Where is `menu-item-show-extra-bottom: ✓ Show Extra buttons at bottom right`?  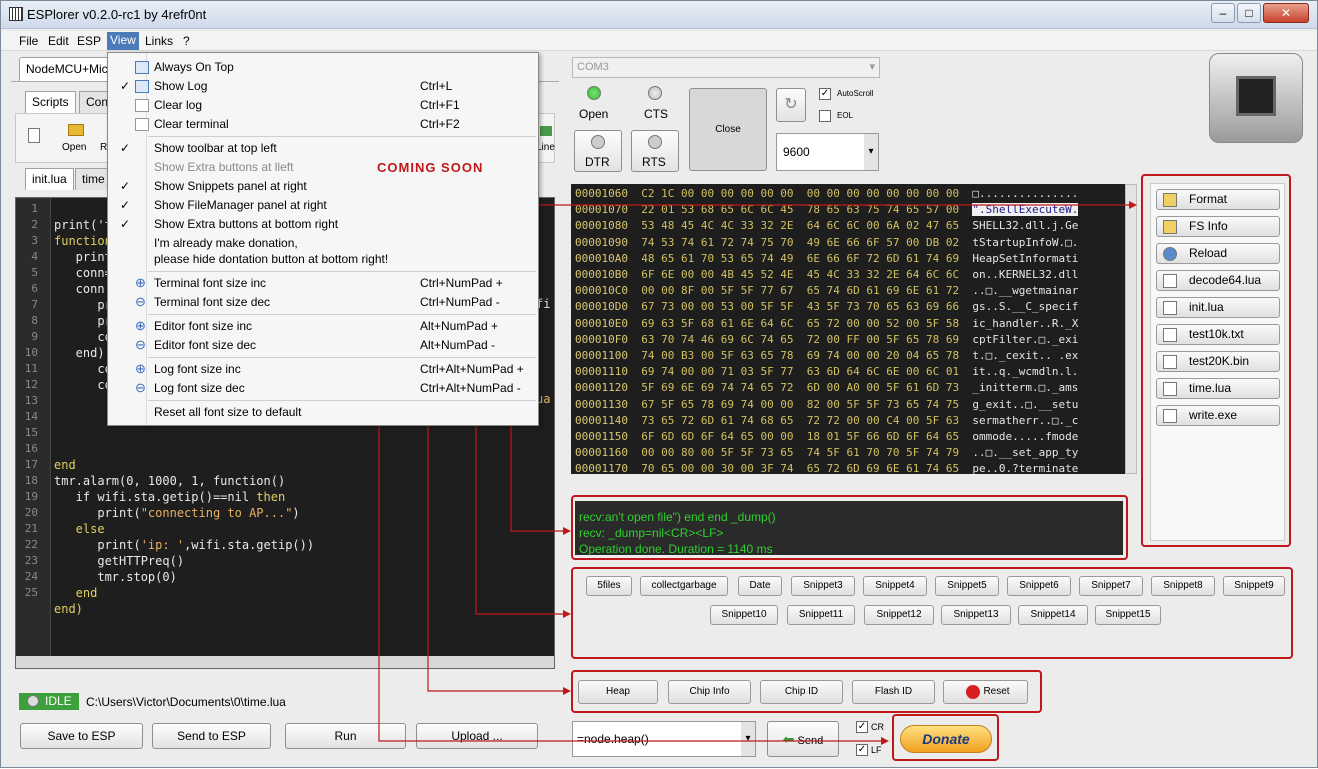
menu-item-show-extra-bottom: ✓ Show Extra buttons at bottom right is located at coordinates (323, 224).